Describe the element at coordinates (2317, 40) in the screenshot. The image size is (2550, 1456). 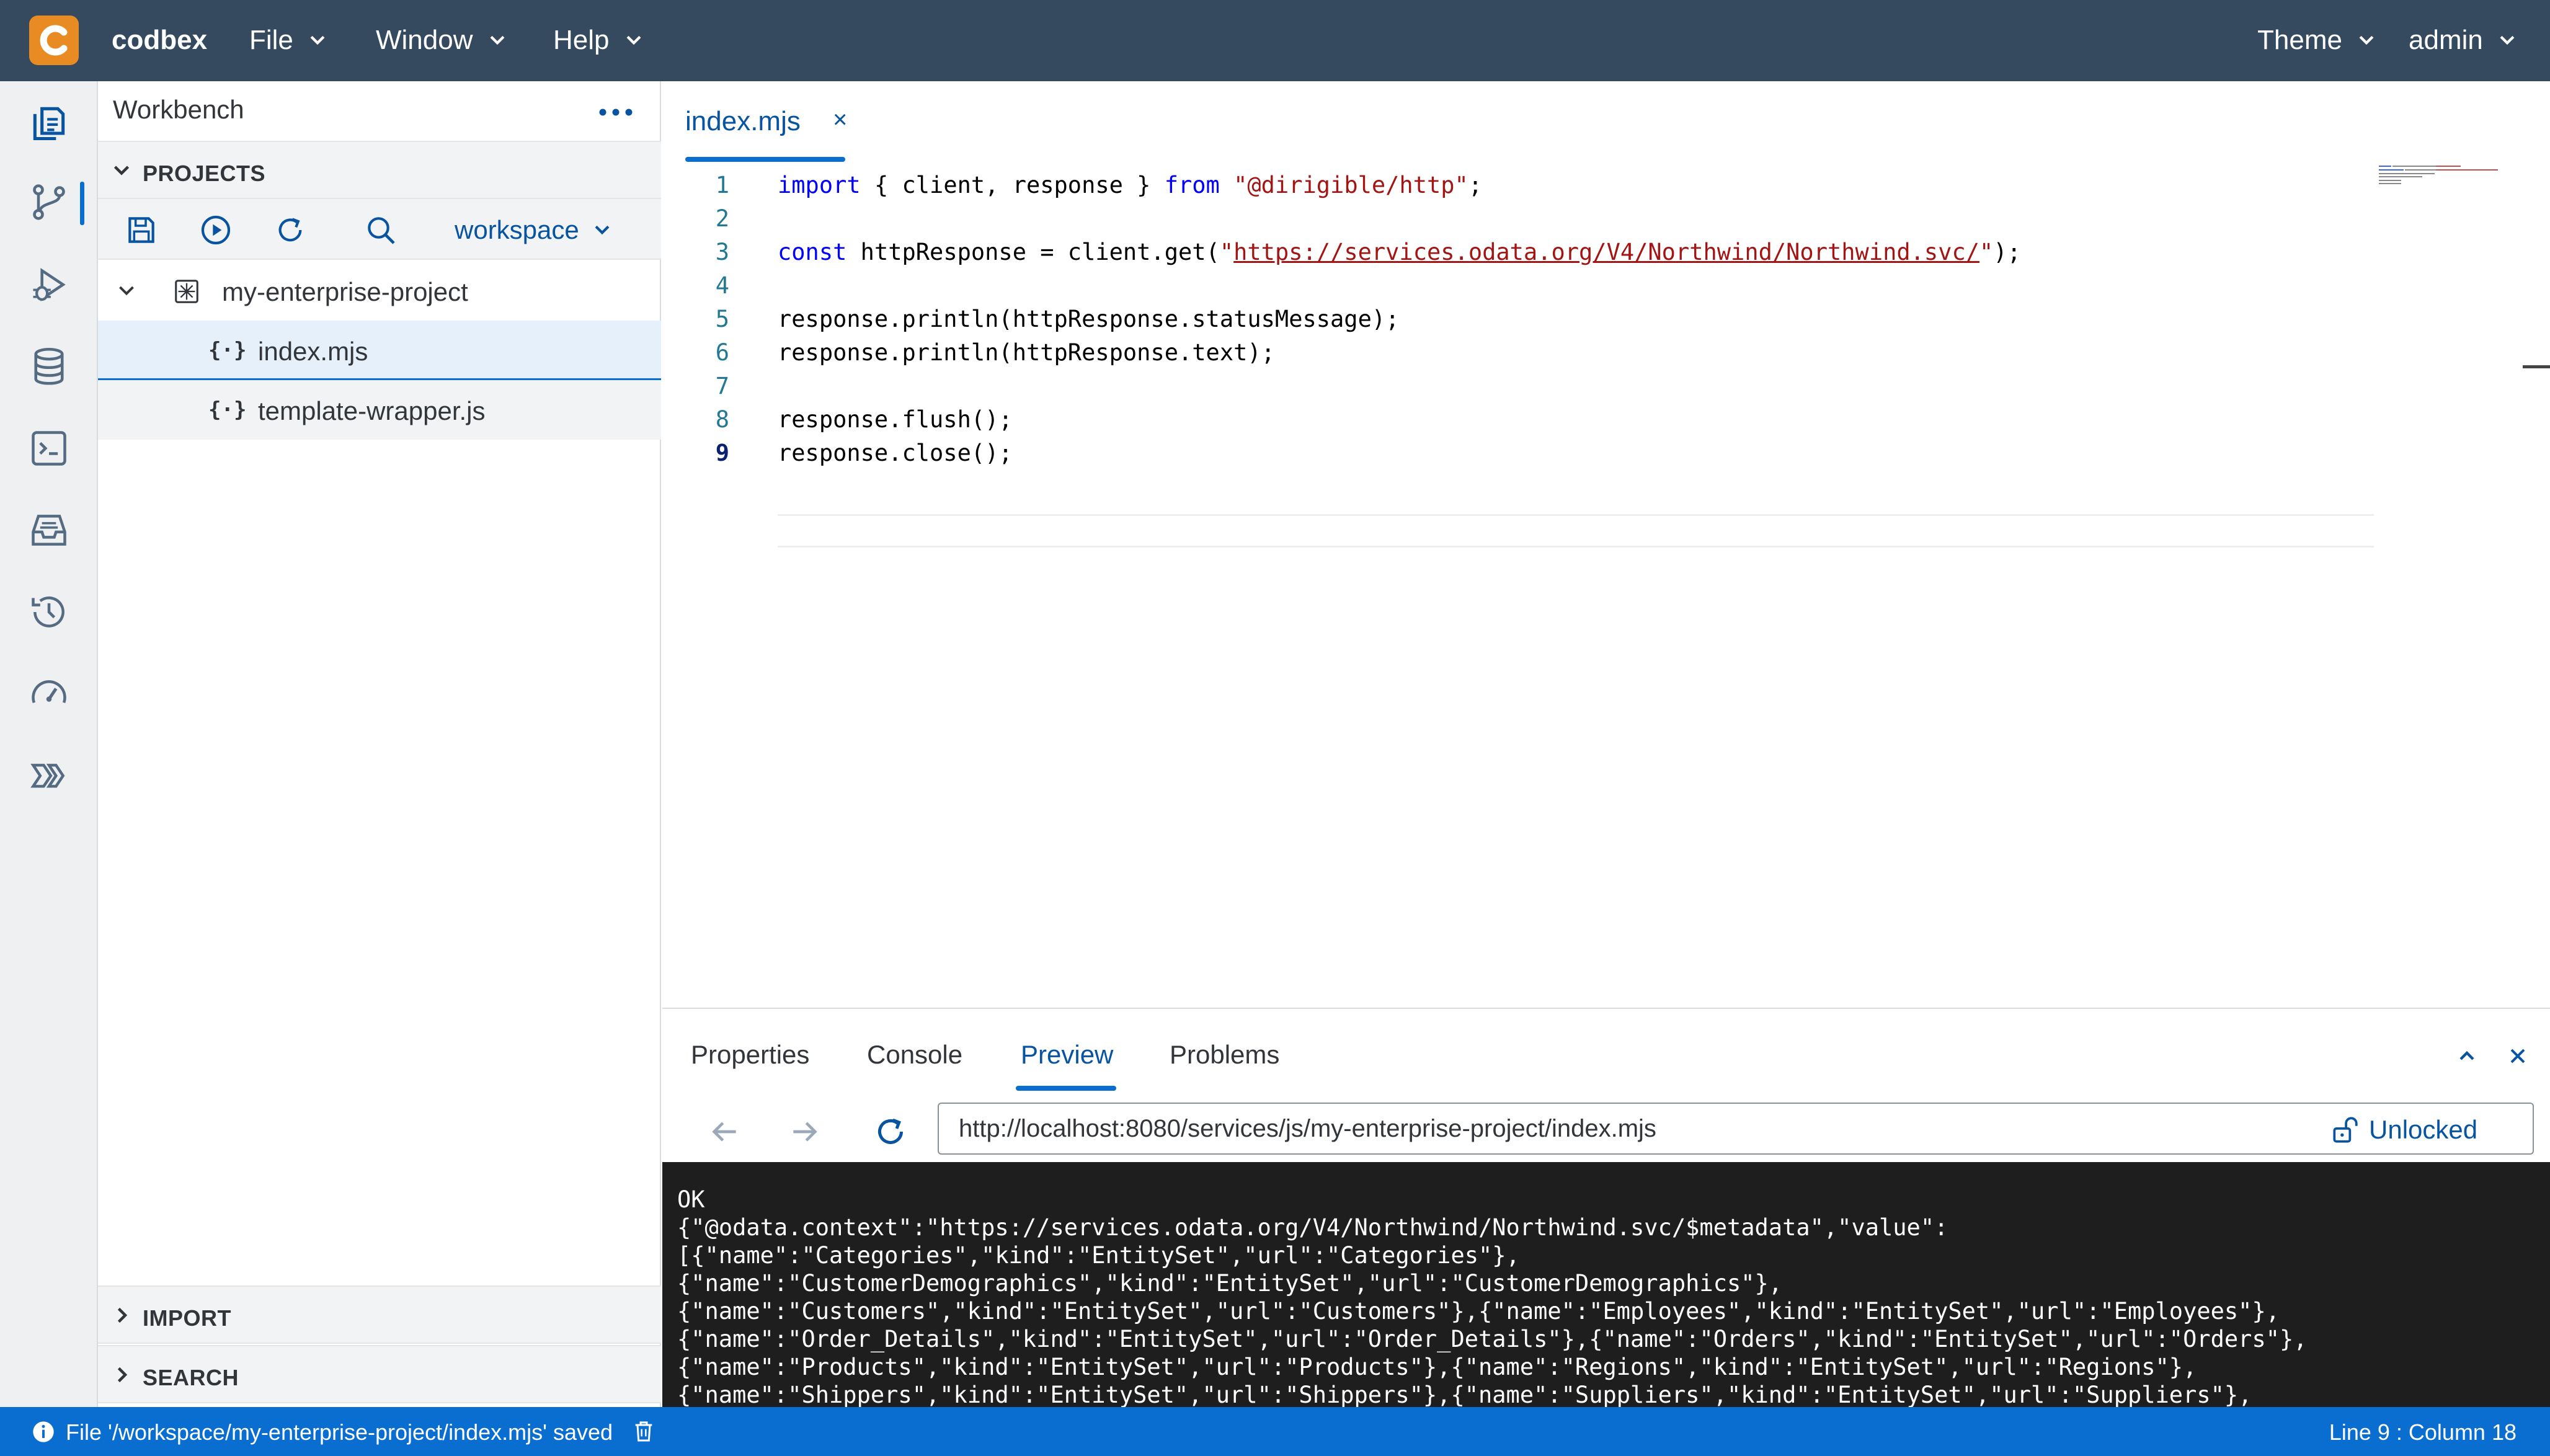
I see `theme-menu: Theme` at that location.